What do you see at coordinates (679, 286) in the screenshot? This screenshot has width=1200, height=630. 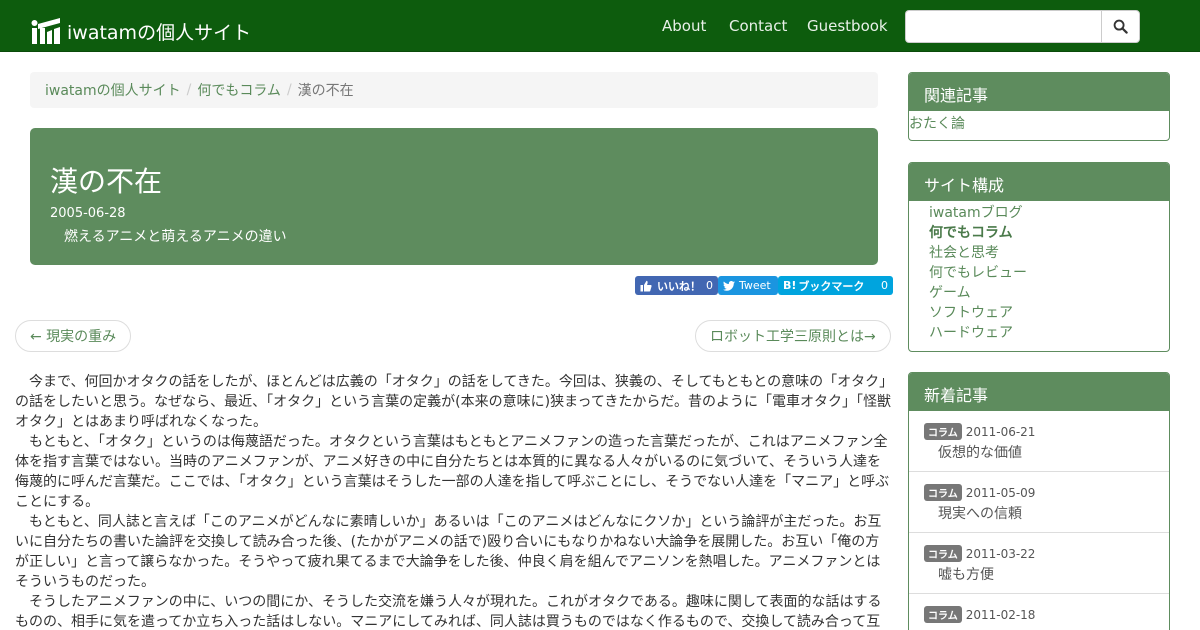 I see `facebook-like-label: いいね！` at bounding box center [679, 286].